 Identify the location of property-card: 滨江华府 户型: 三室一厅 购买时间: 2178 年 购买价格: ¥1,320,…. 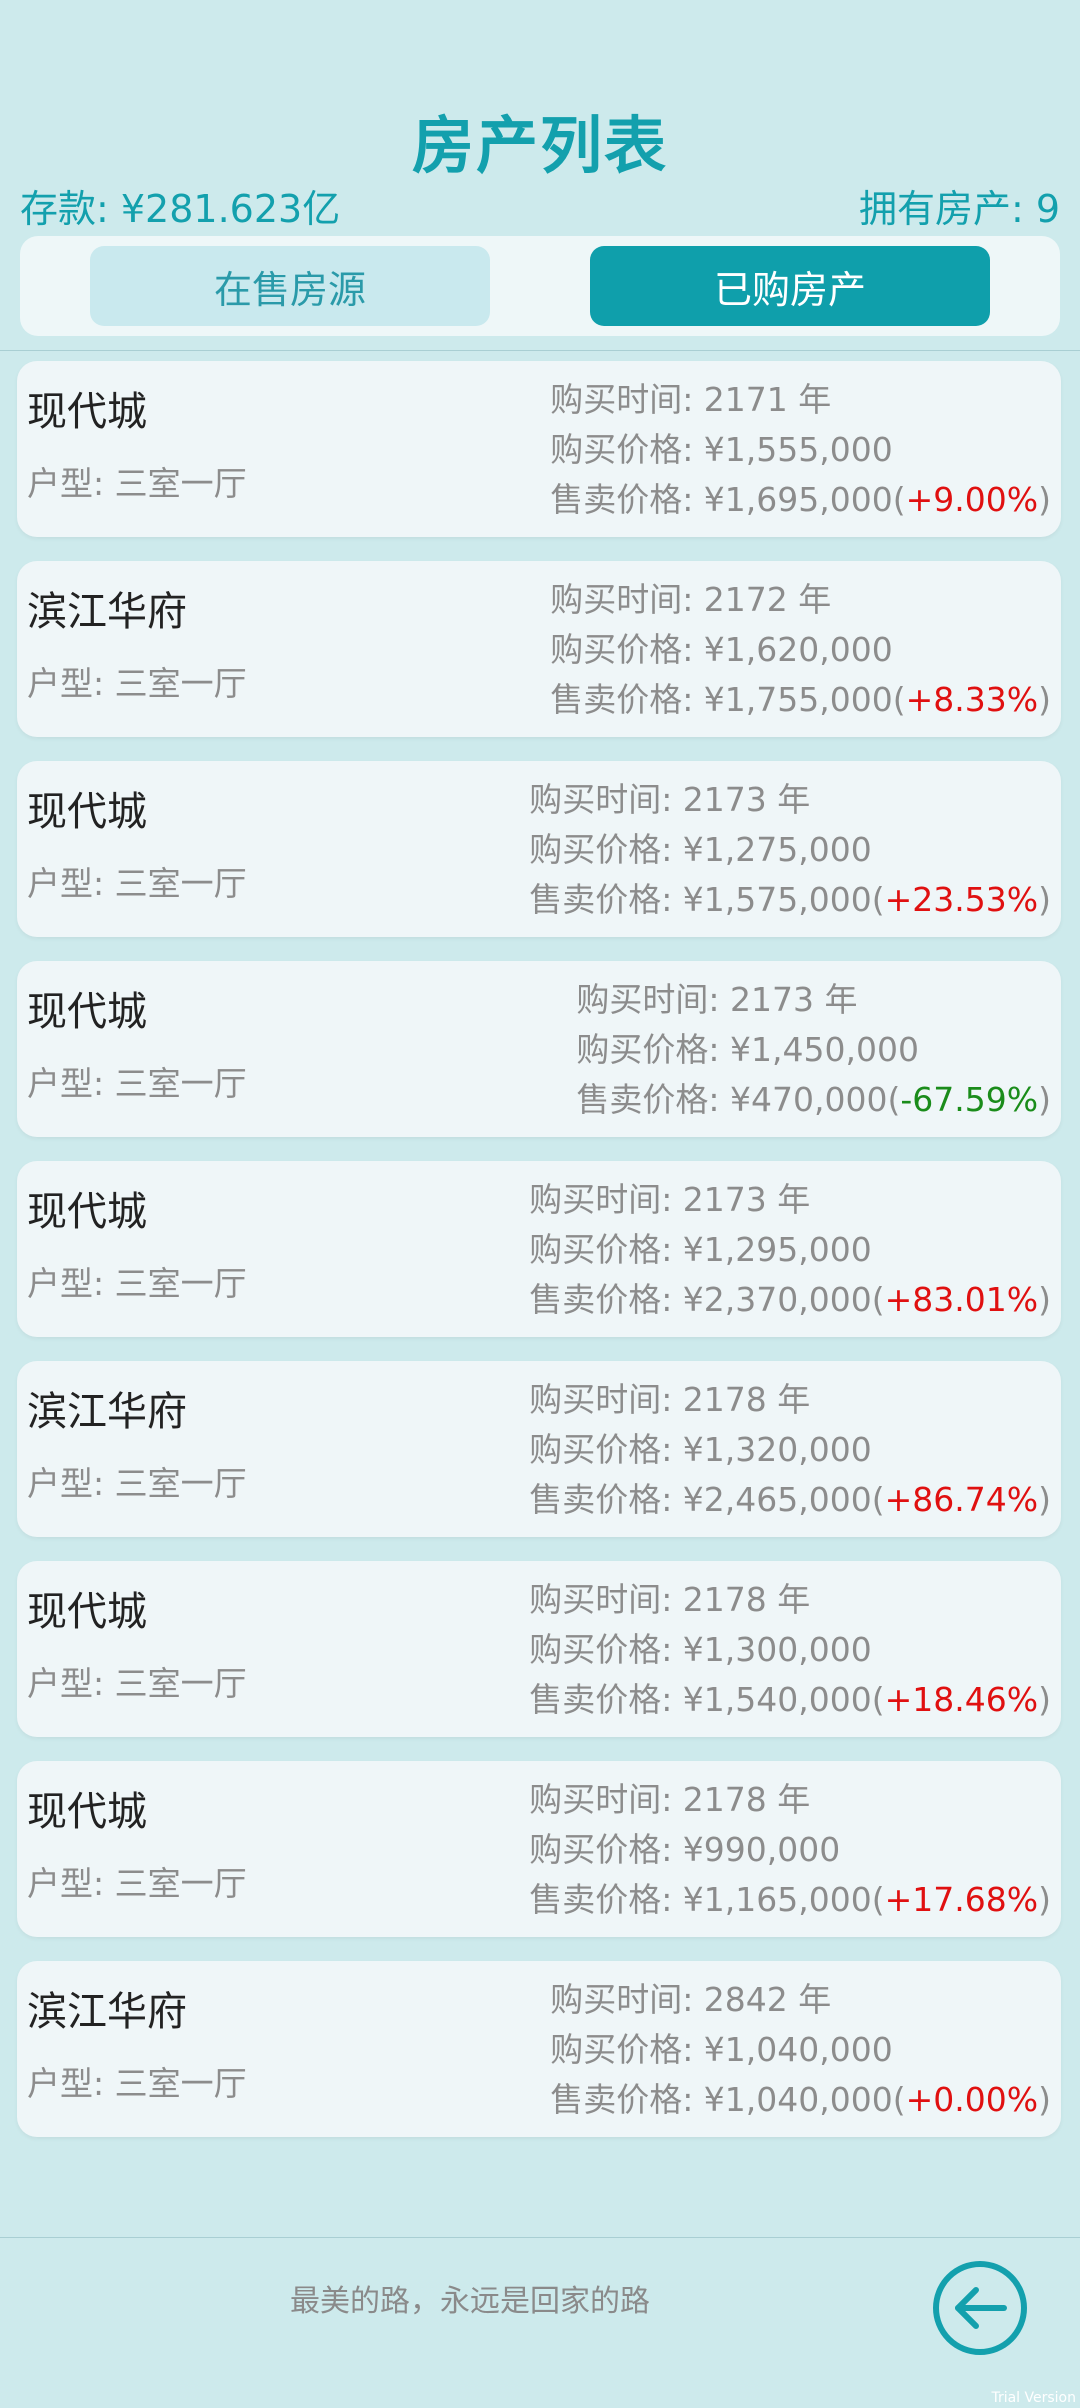
(539, 1449).